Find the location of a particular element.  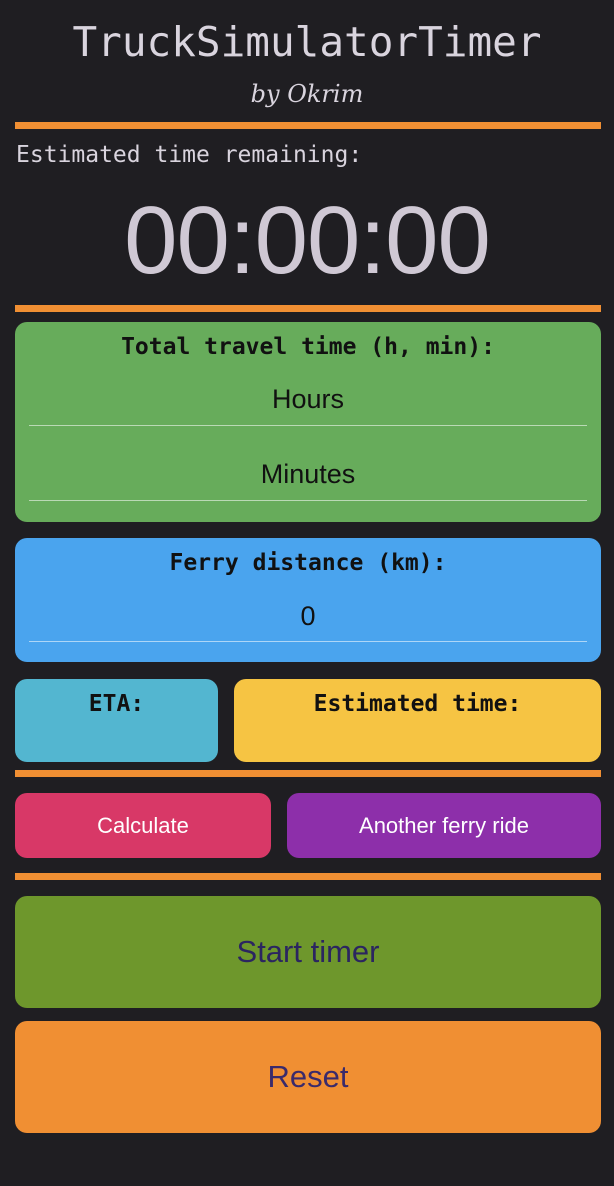

eta-card: ETA: is located at coordinates (116, 720).